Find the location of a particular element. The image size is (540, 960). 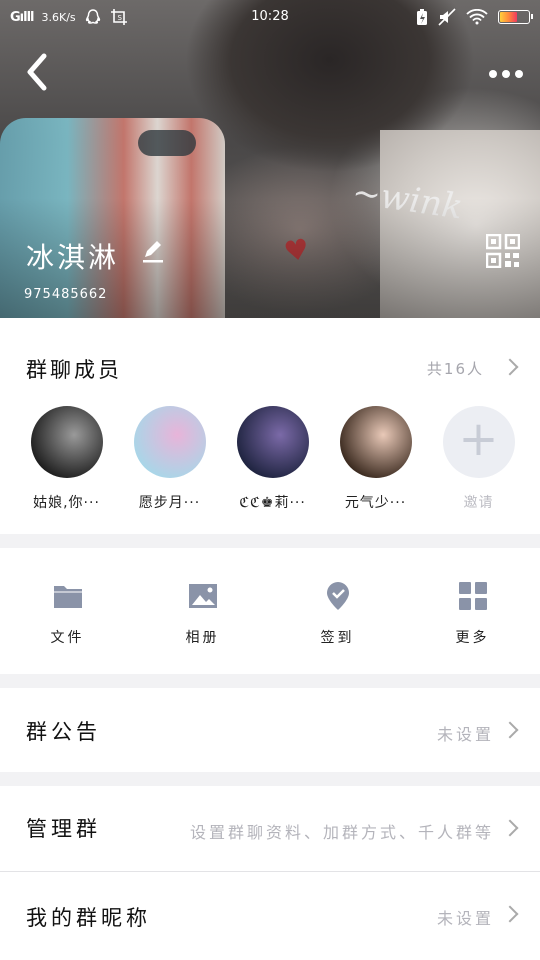

group-name: 冰淇淋 is located at coordinates (73, 257).